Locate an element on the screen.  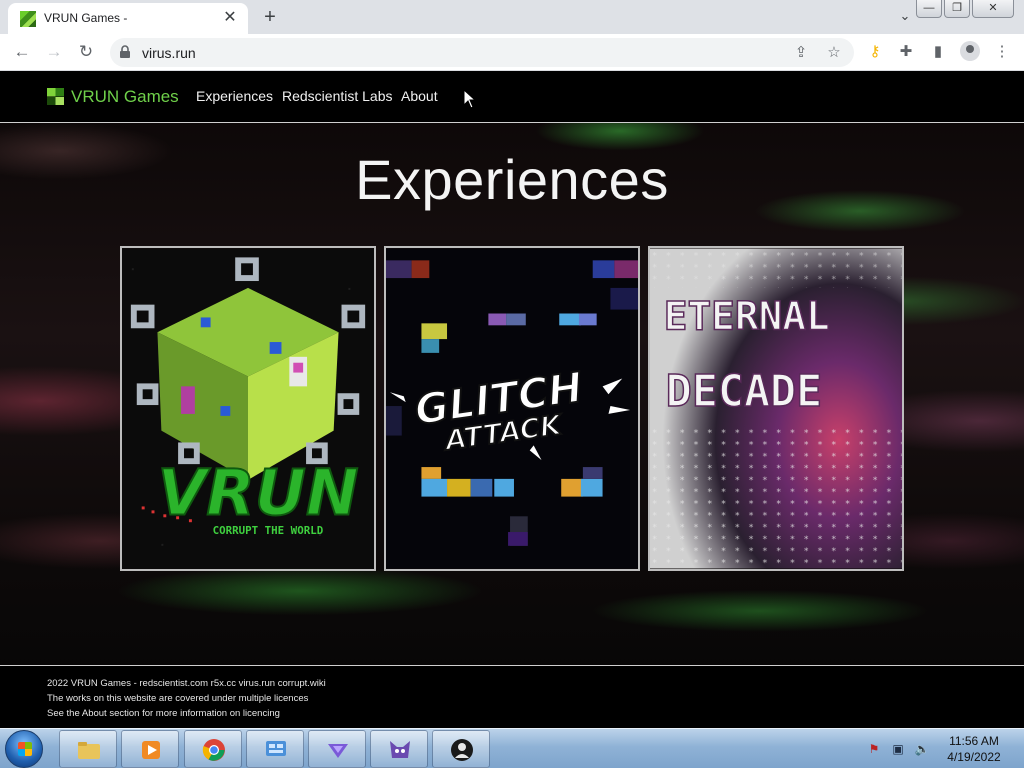
folder-icon is located at coordinates (89, 750).